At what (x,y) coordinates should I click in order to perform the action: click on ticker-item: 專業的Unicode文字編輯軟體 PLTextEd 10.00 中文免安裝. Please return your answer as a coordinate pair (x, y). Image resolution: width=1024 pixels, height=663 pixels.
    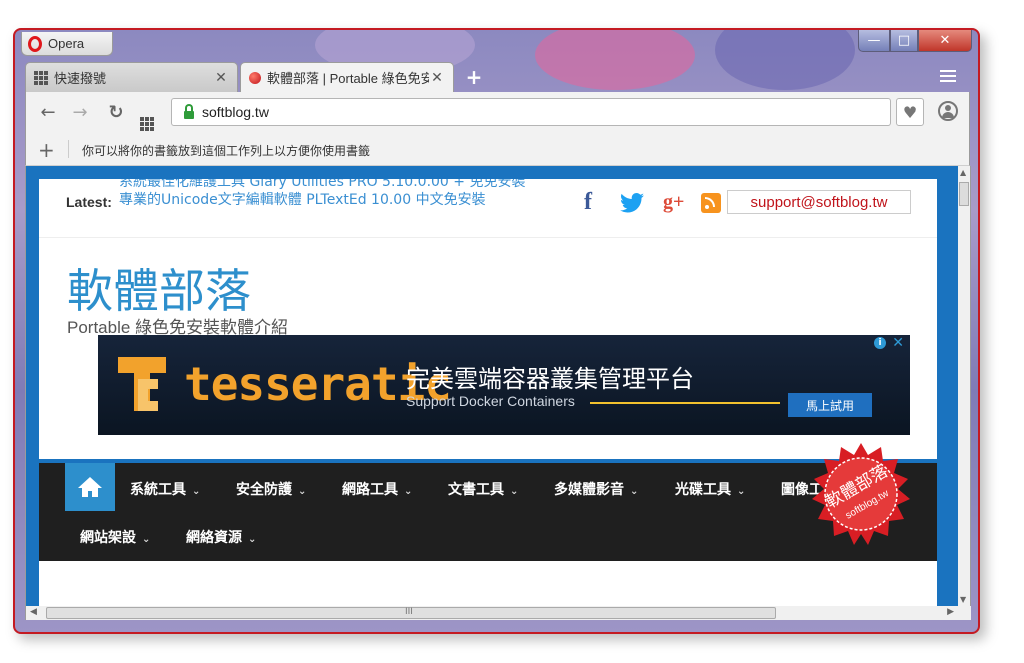
    Looking at the image, I should click on (339, 200).